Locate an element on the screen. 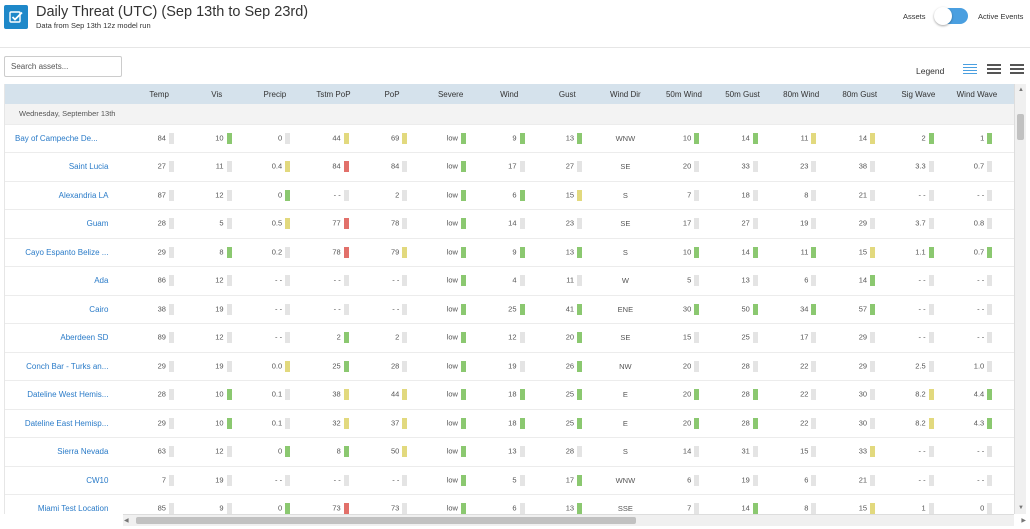  horizontal-scroll-thumb is located at coordinates (386, 520).